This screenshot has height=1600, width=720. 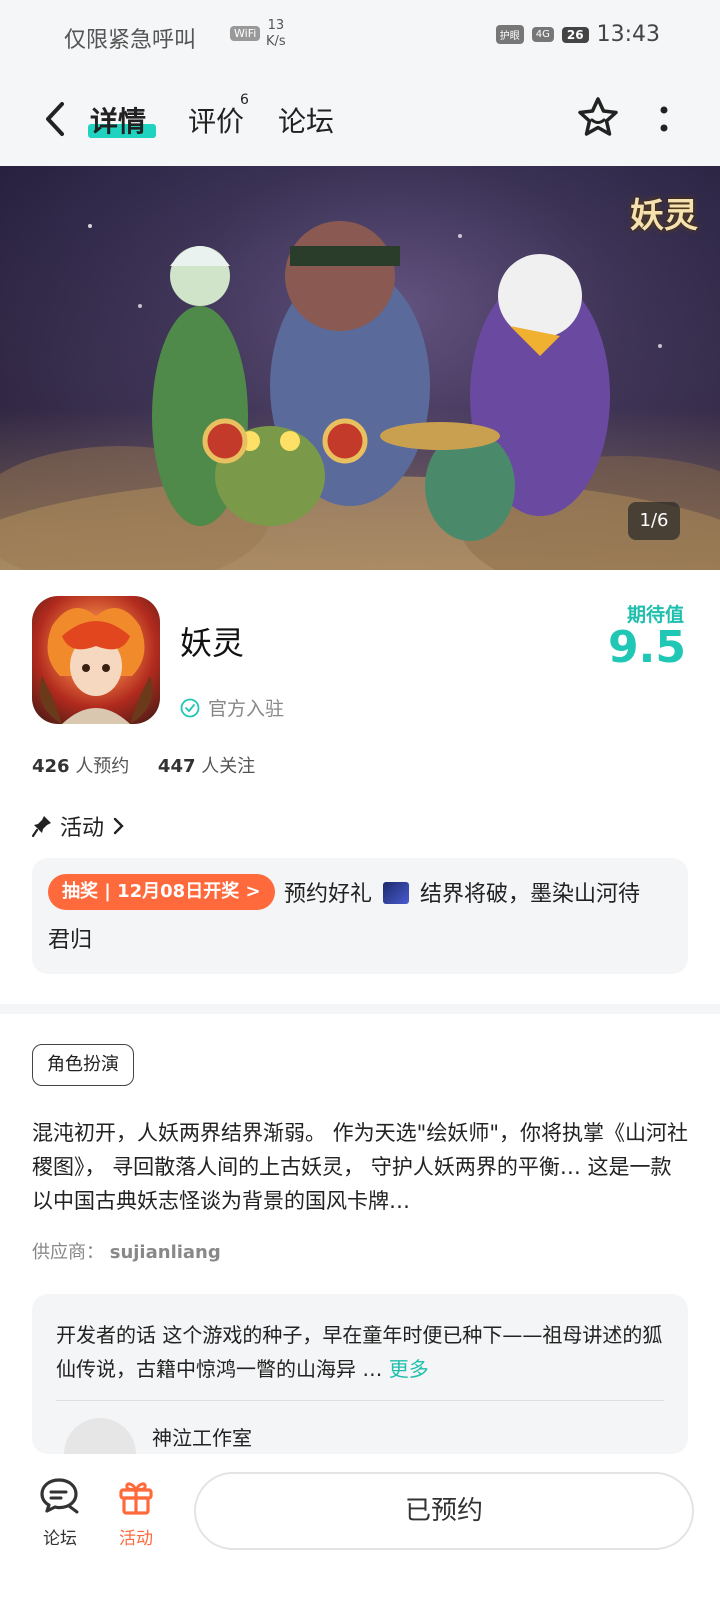 I want to click on activity-text-line2: 君归, so click(x=70, y=940).